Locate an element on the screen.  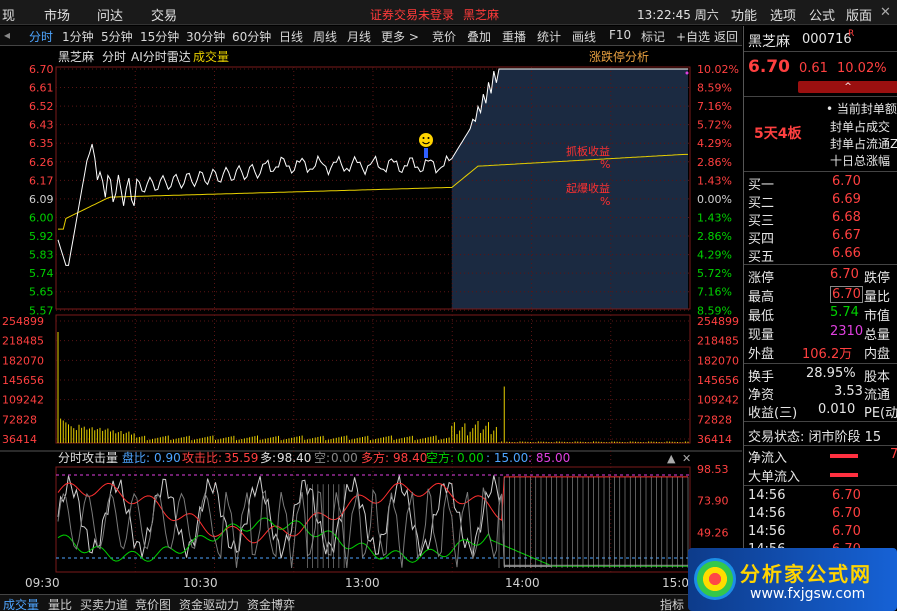
tool-add-watchlist: +自选 is located at coordinates (693, 36).